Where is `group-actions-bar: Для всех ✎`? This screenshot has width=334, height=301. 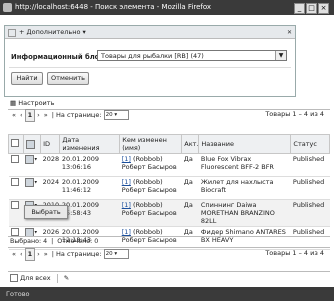
group-actions-bar: Для всех ✎ is located at coordinates (169, 277).